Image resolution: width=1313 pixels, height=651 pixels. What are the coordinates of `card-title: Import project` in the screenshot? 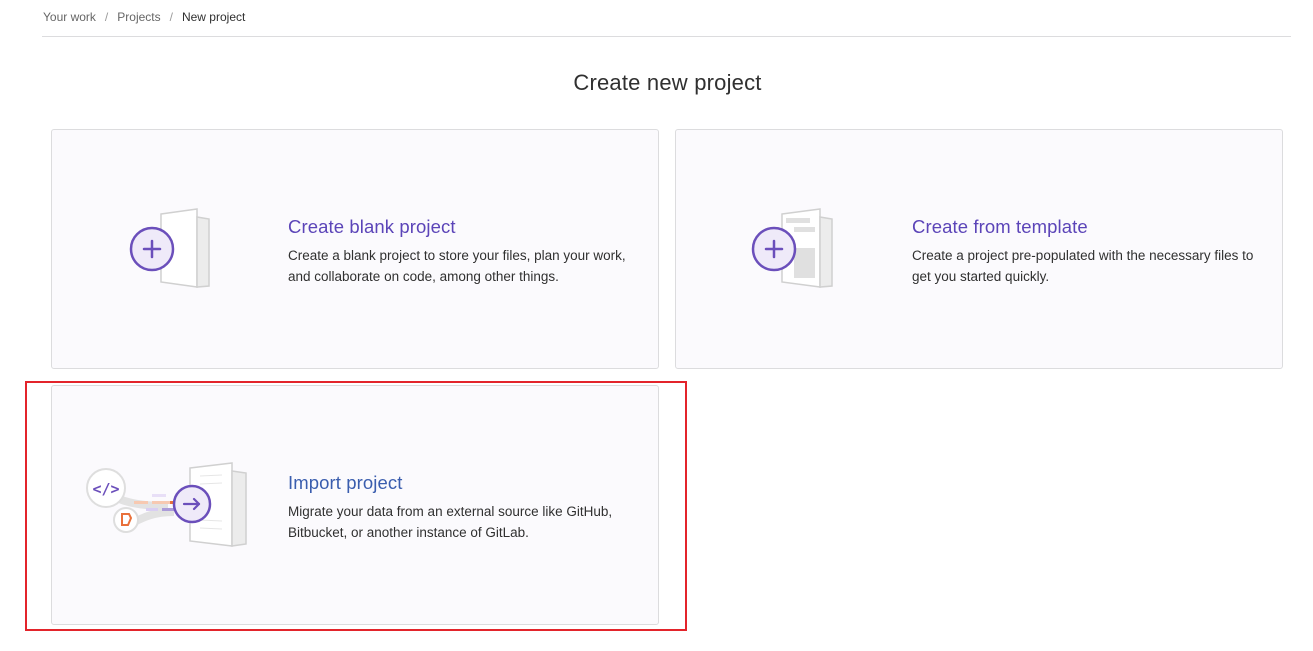 It's located at (345, 482).